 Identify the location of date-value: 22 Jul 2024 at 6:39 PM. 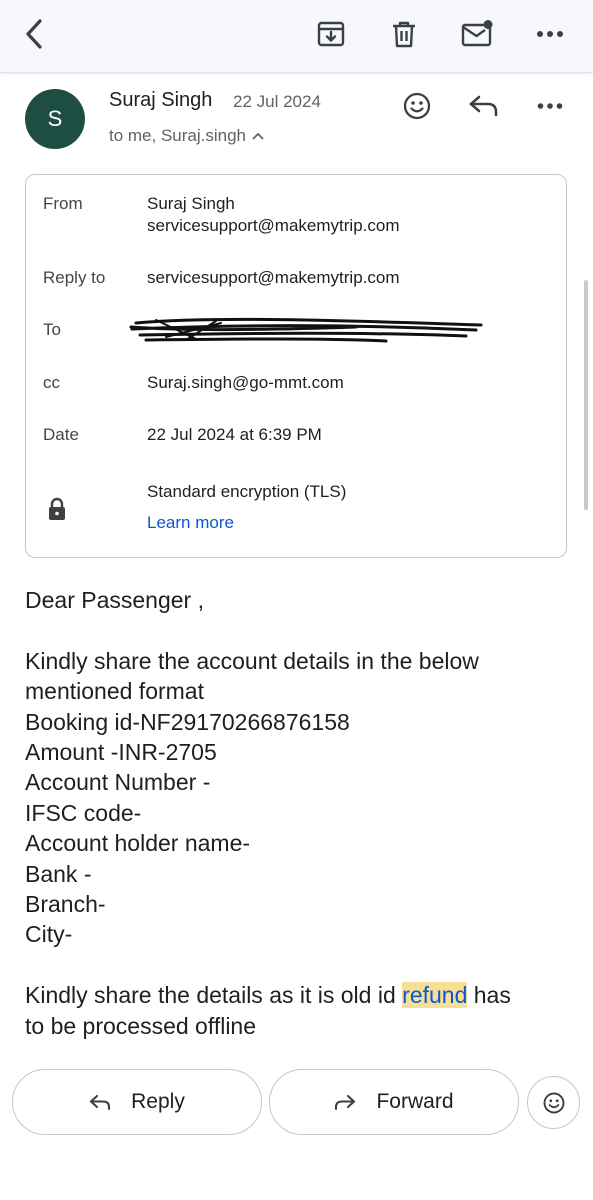
(234, 434).